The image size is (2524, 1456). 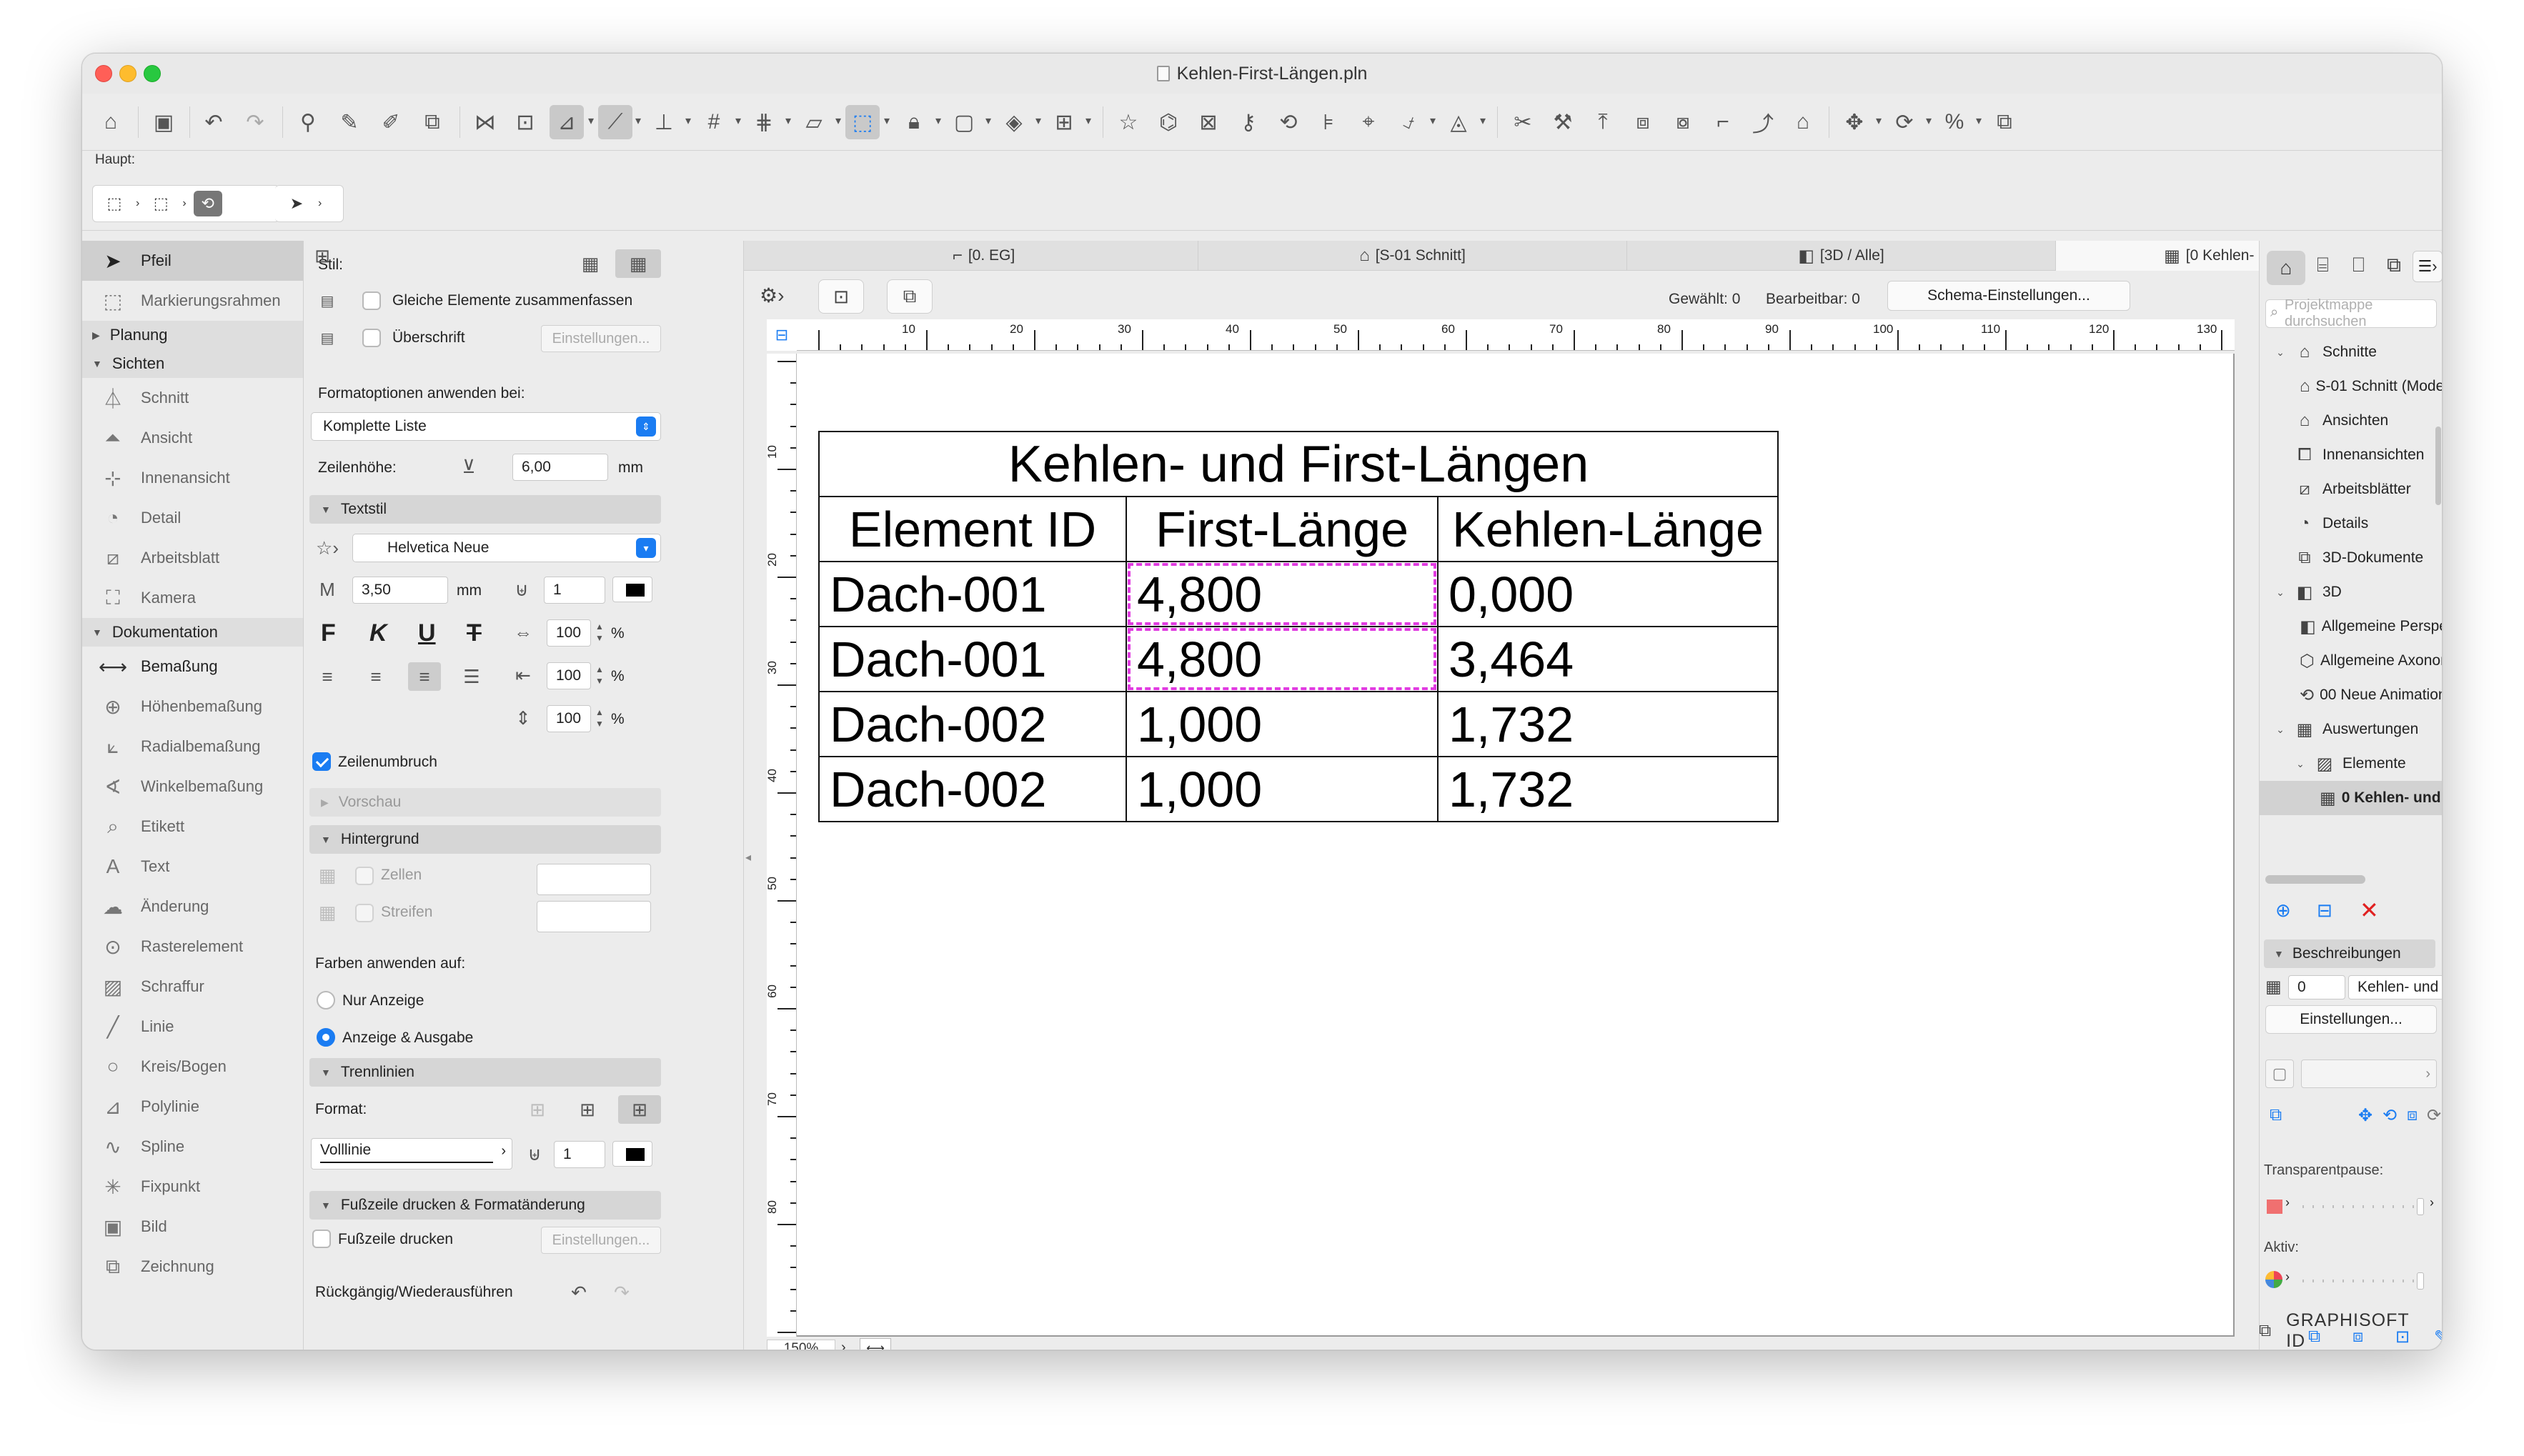 I want to click on ueberschrift-checkbox, so click(x=372, y=338).